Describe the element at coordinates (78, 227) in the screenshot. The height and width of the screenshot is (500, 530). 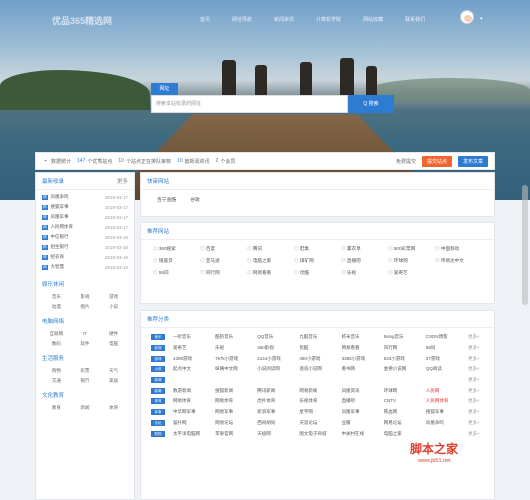
I see `news-title: 人民网体育` at that location.